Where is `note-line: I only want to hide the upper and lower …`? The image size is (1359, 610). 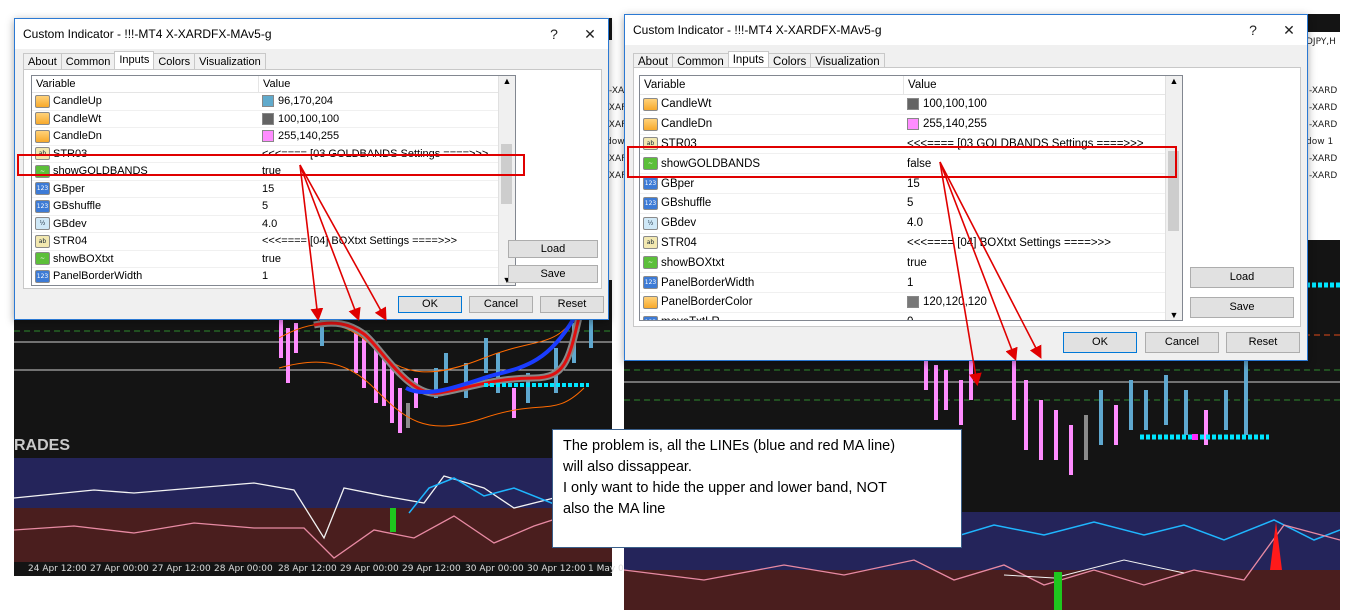
note-line: I only want to hide the upper and lower … is located at coordinates (725, 488).